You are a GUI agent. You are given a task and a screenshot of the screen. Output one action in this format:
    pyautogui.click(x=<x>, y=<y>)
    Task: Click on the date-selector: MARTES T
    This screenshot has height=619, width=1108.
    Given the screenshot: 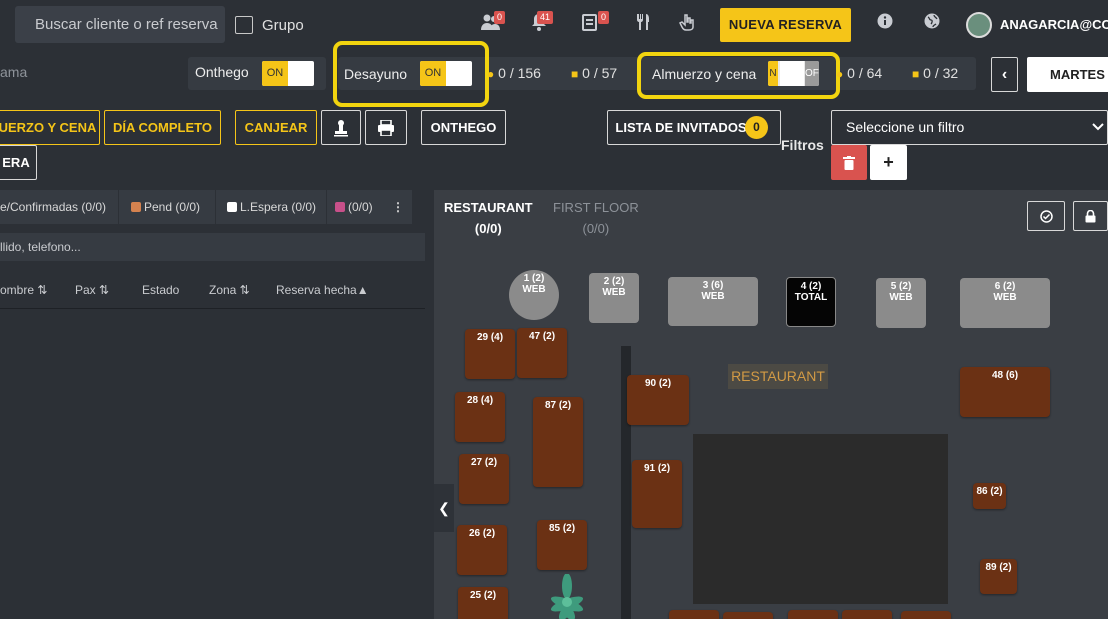 What is the action you would take?
    pyautogui.click(x=1067, y=74)
    